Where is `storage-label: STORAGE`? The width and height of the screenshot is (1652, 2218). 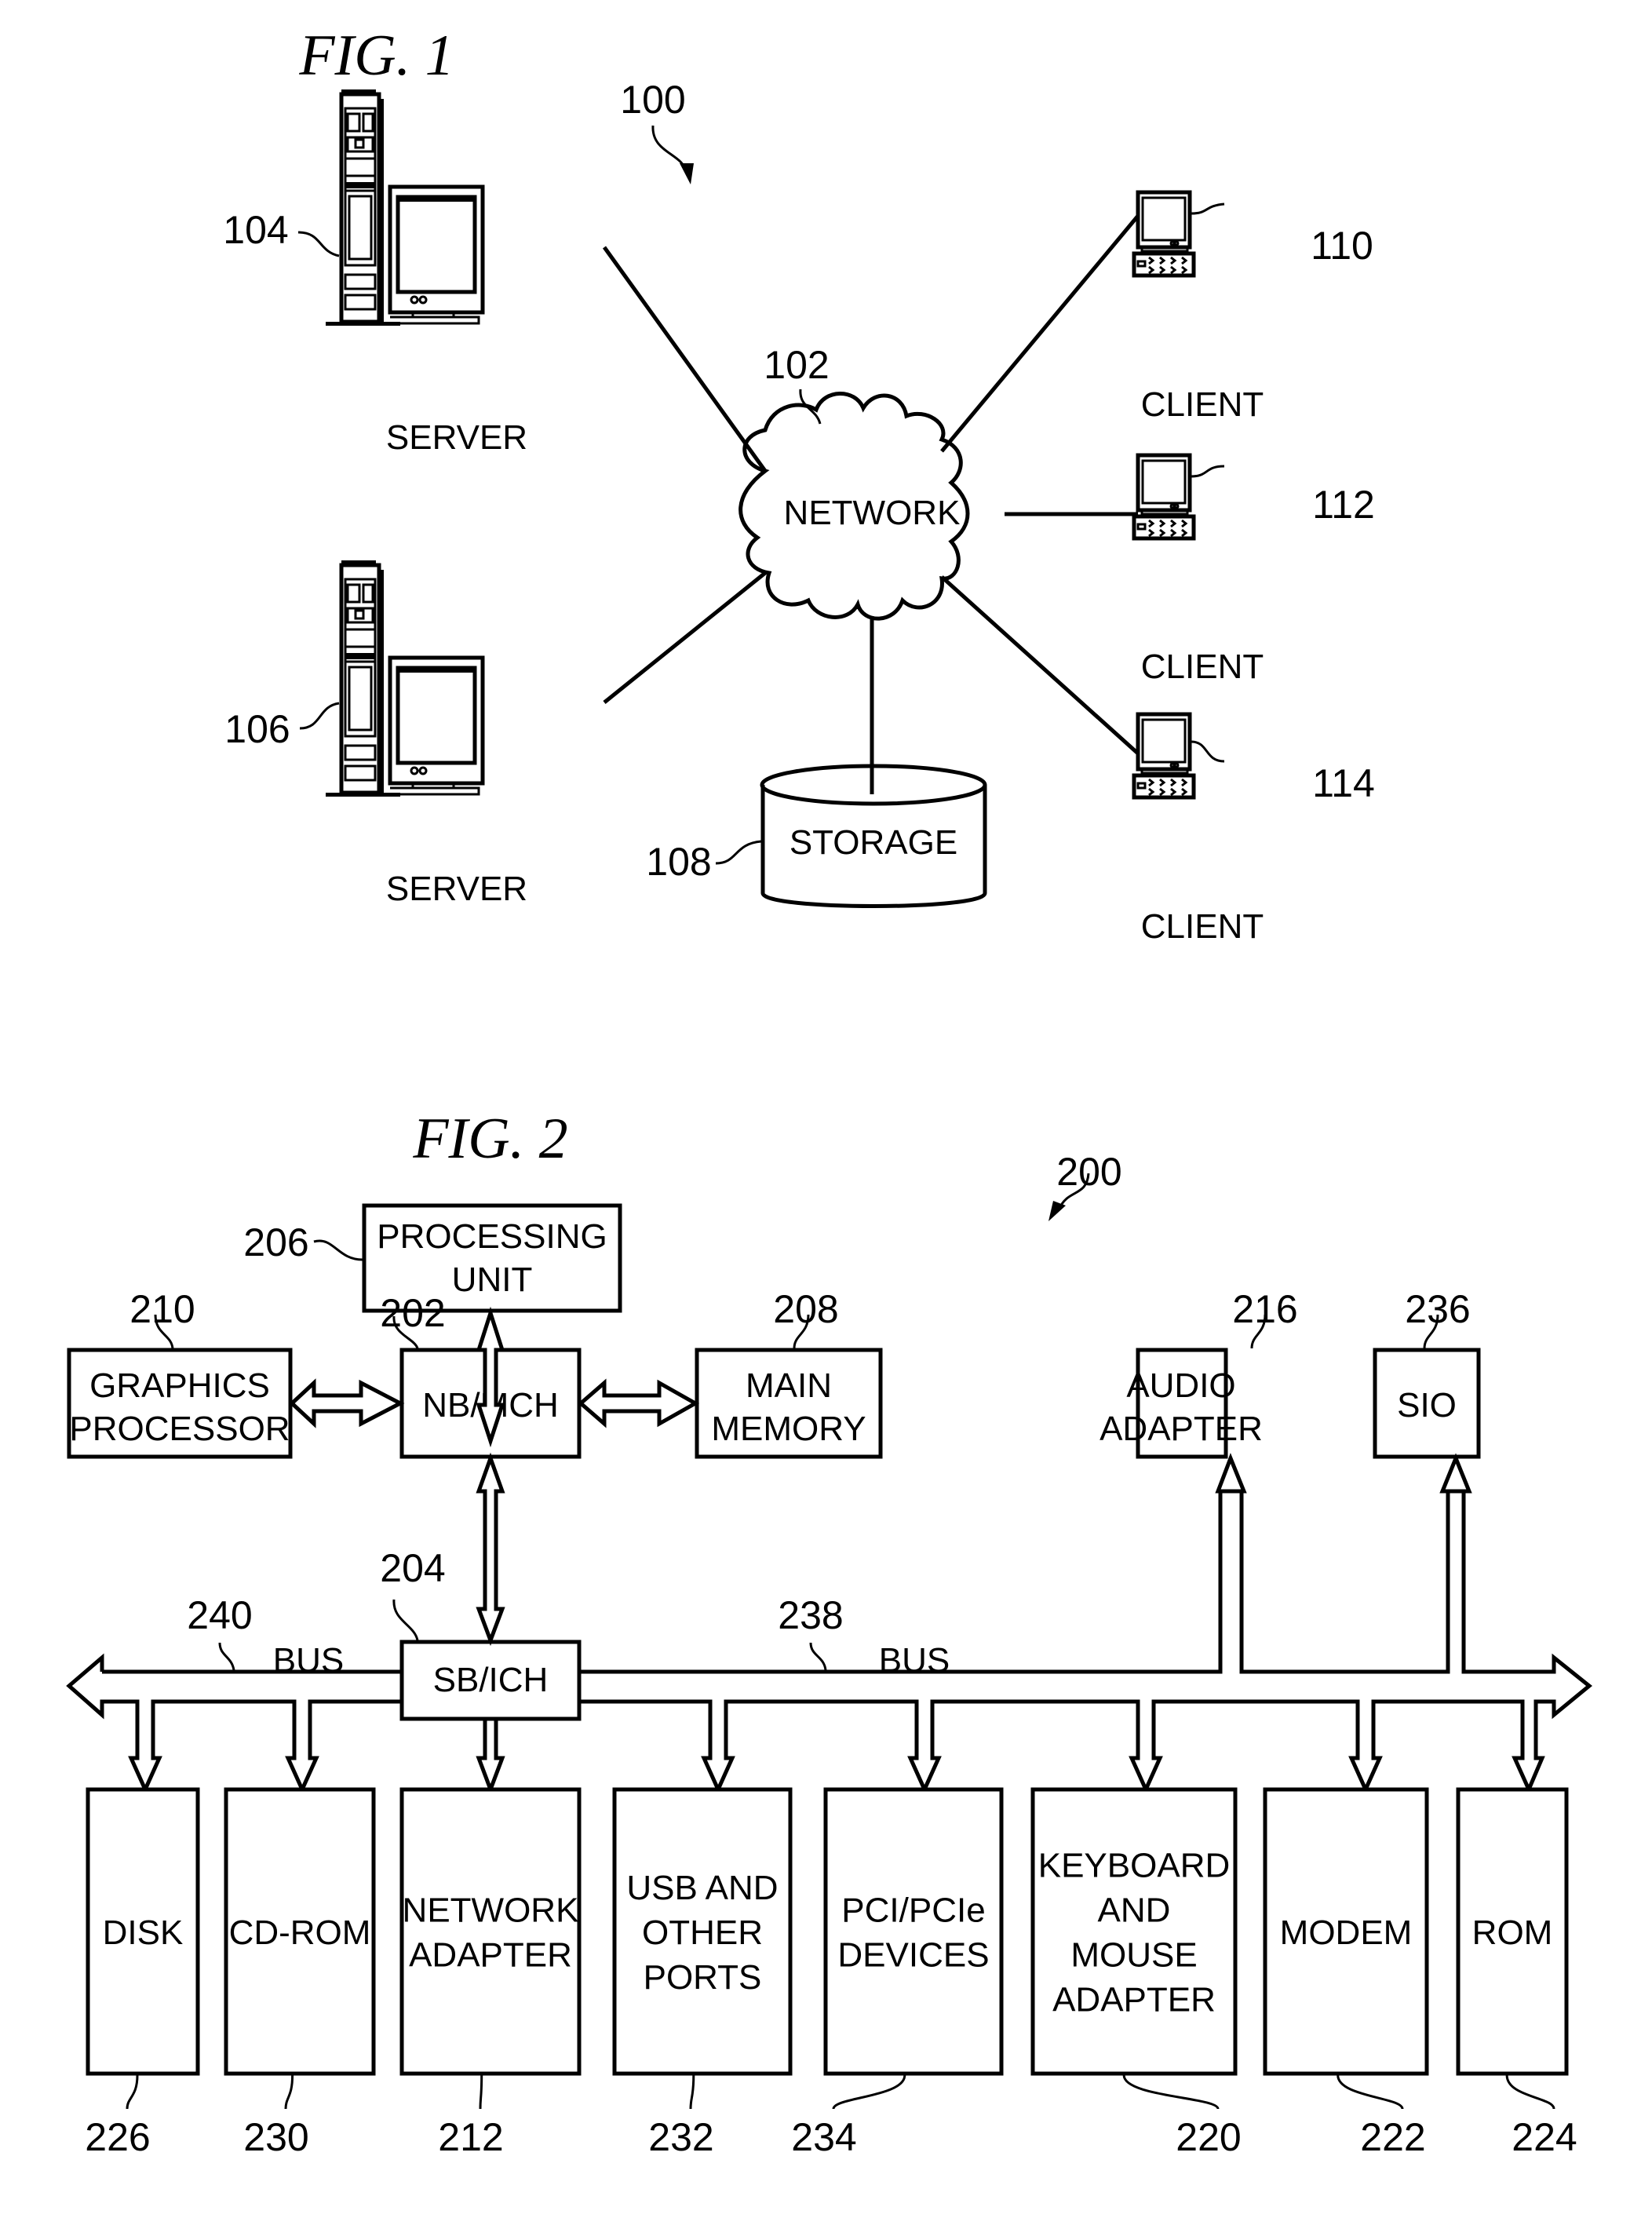
storage-label: STORAGE is located at coordinates (873, 842).